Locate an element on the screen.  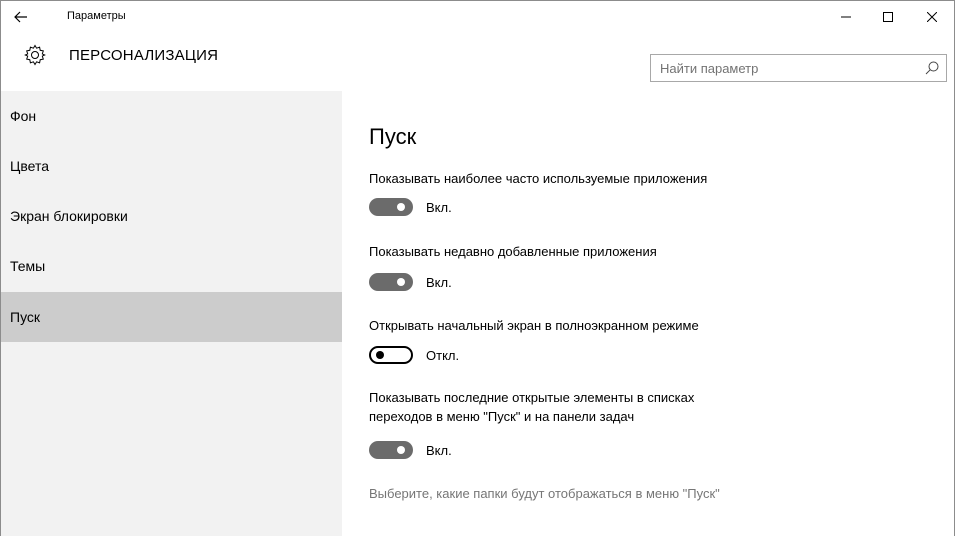
search-icon is located at coordinates (932, 68).